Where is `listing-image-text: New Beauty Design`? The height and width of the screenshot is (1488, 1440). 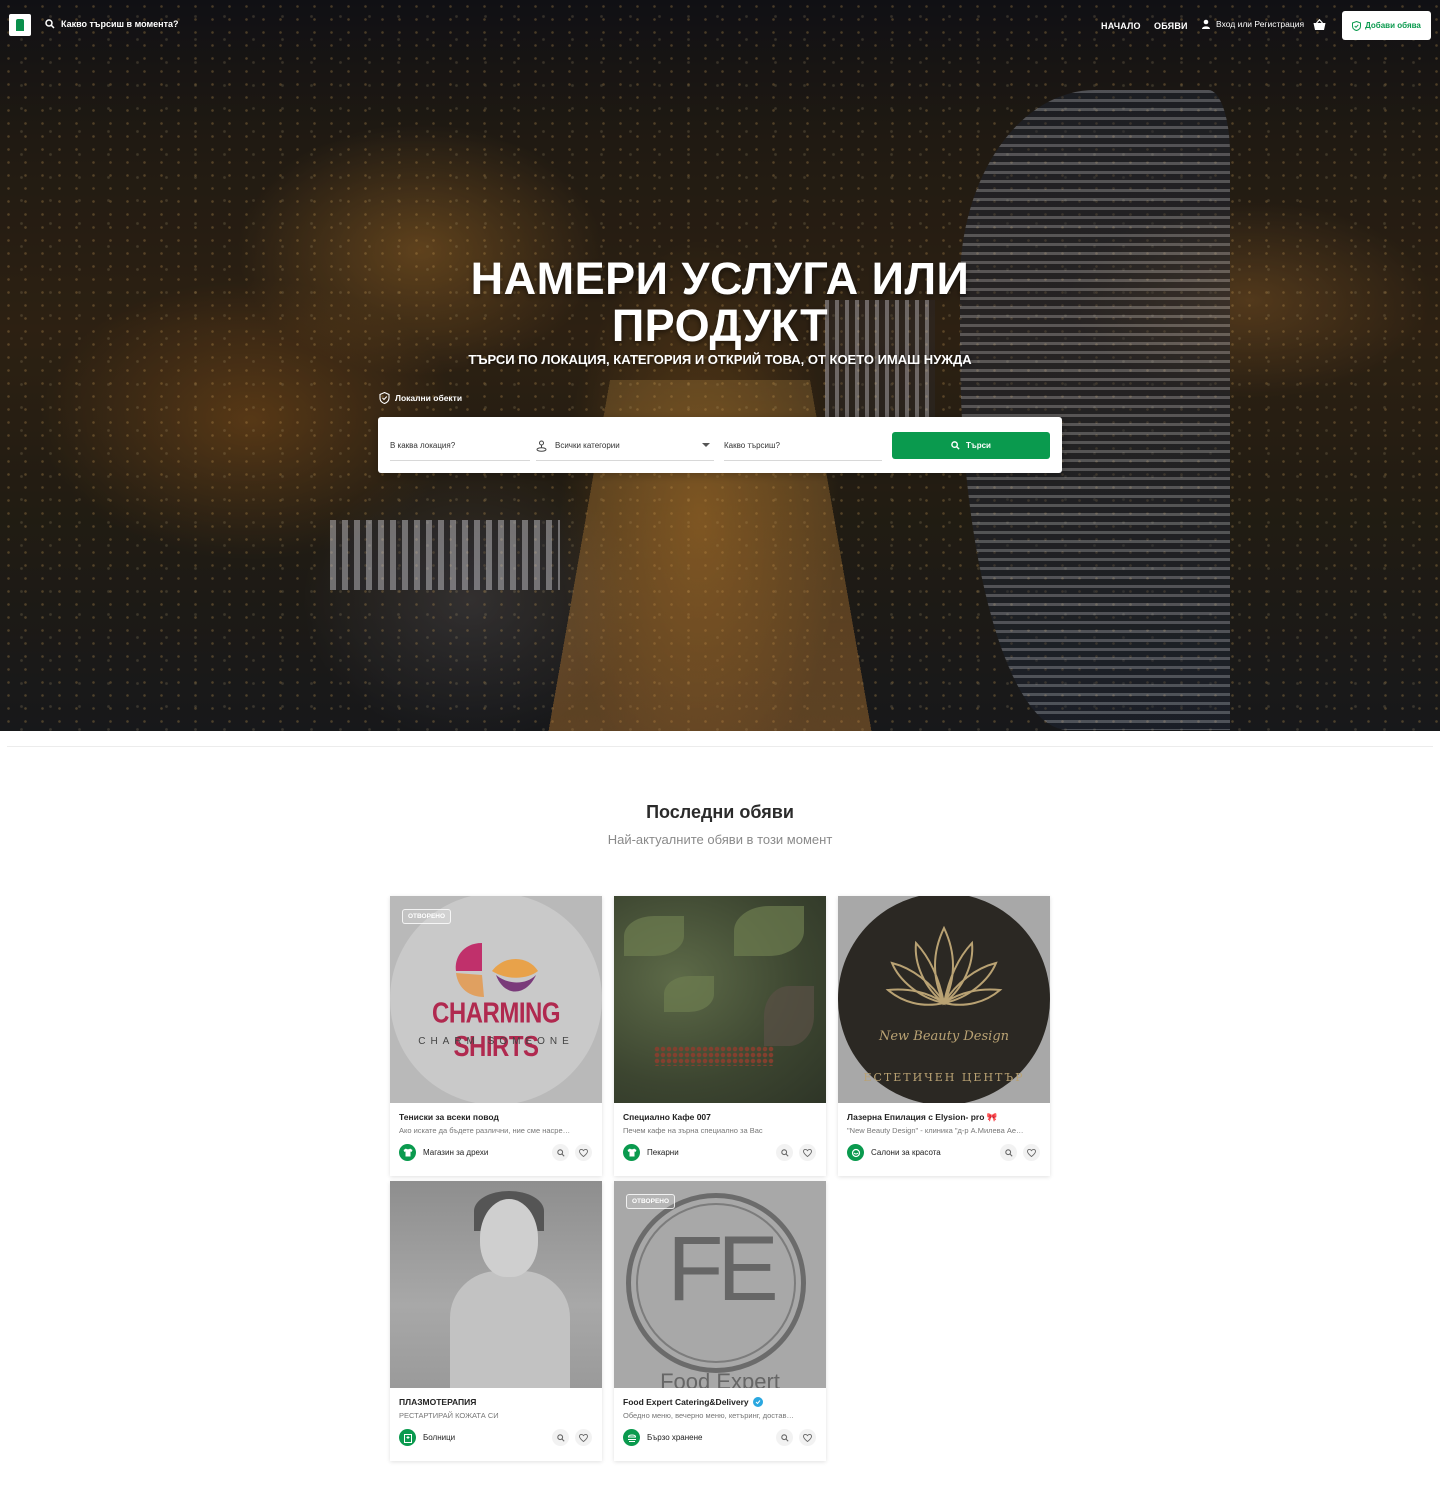
listing-image-text: New Beauty Design is located at coordinates (944, 1036).